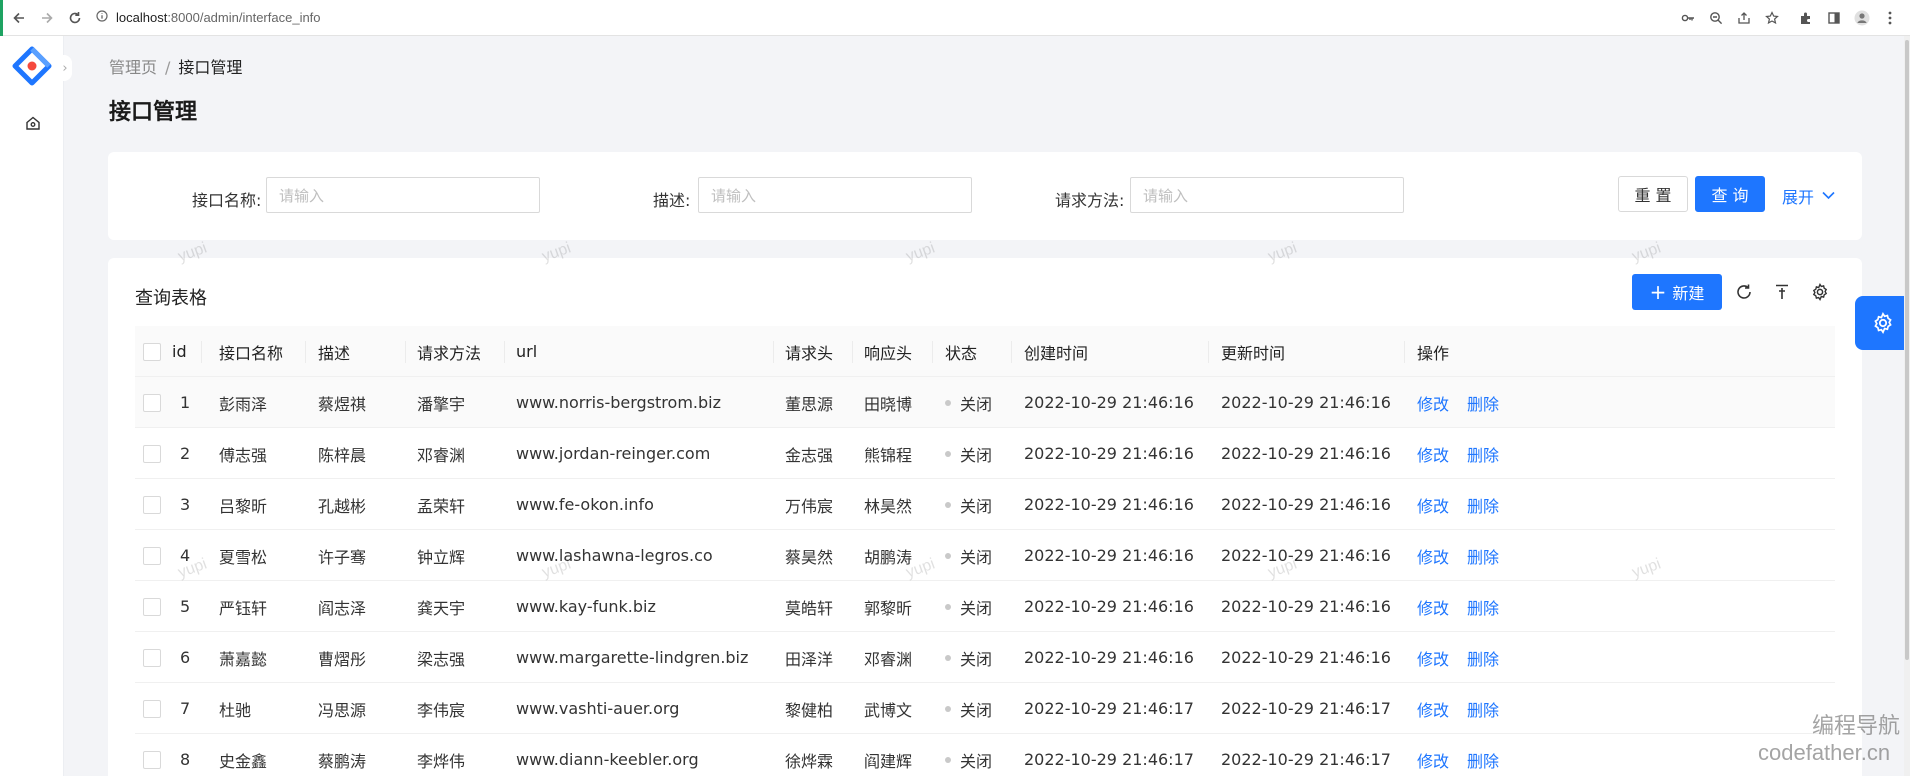  I want to click on query-button: 查 询, so click(1730, 194).